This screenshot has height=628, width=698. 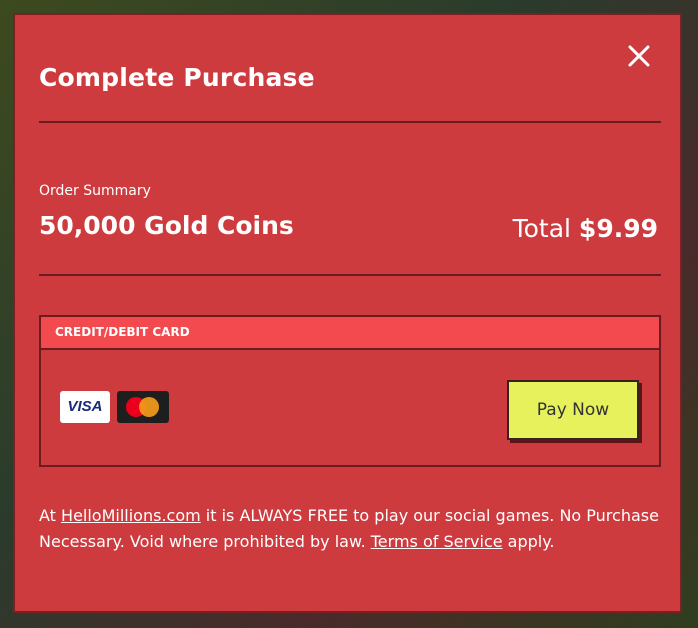 I want to click on close-button, so click(x=639, y=56).